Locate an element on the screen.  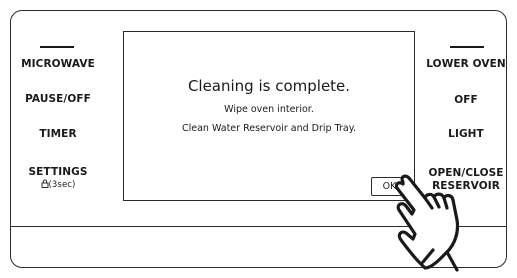
microwave-indicator-bar is located at coordinates (57, 47).